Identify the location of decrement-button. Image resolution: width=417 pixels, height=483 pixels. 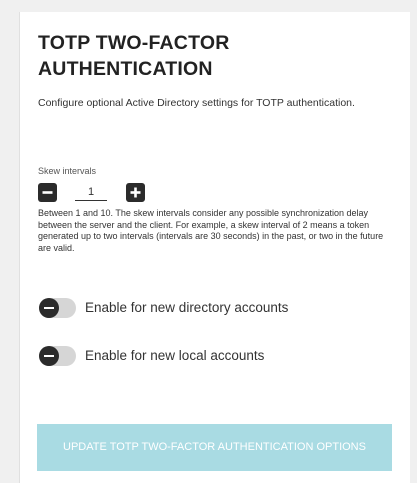
(47, 192).